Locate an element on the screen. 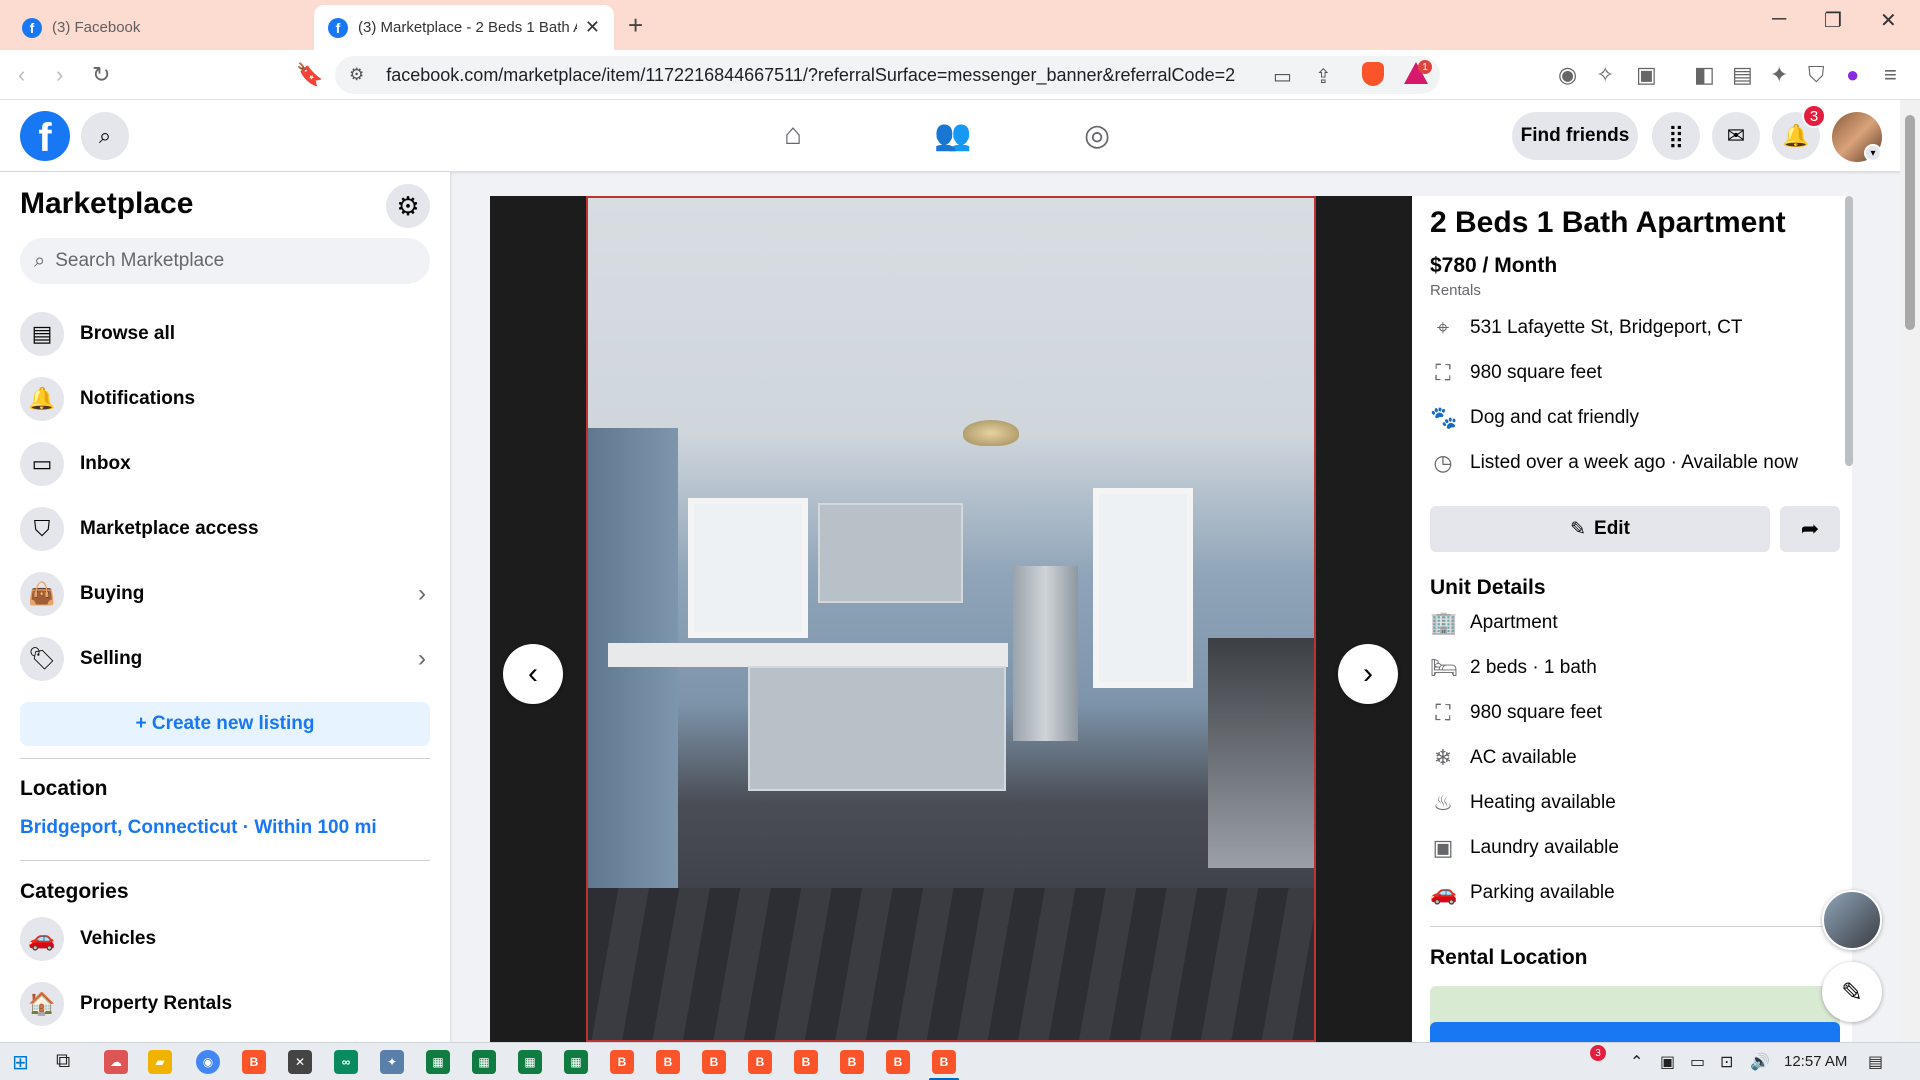 This screenshot has height=1080, width=1920. reload-icon: ↻ is located at coordinates (101, 75).